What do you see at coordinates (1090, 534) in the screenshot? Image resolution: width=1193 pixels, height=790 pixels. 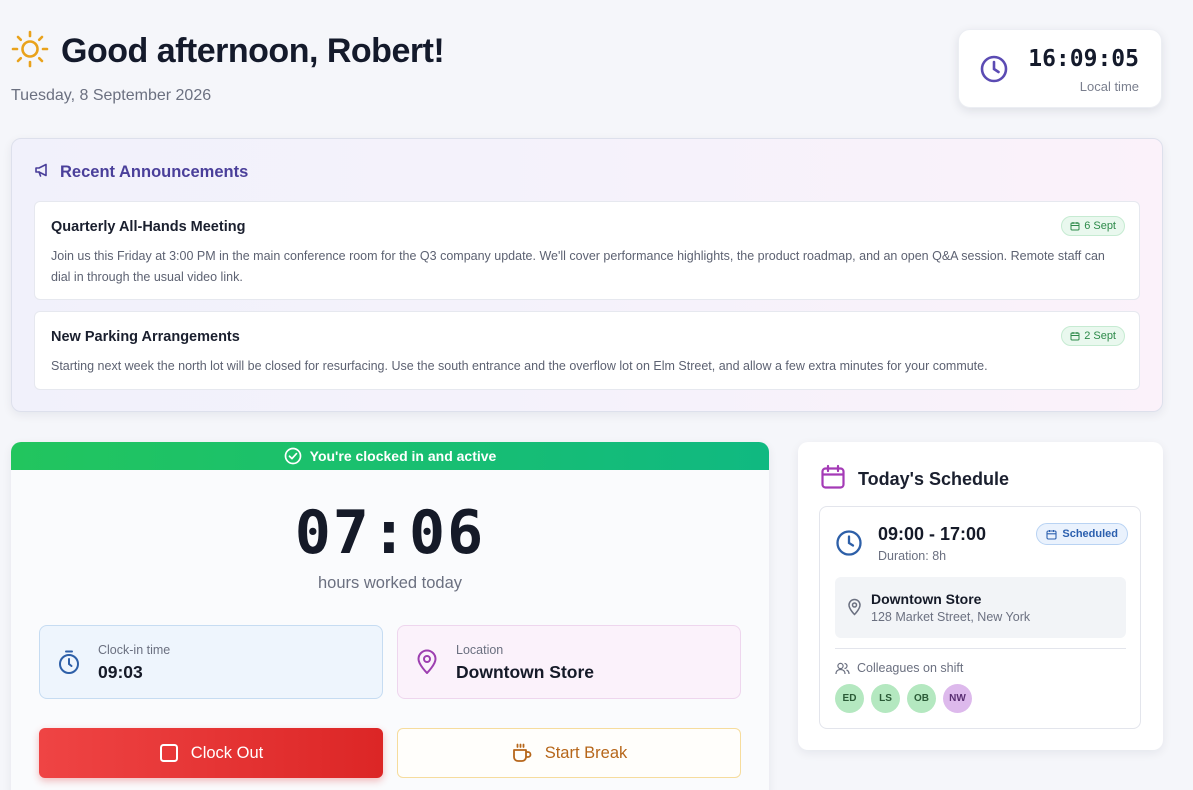 I see `scheduled-badge-label: Scheduled` at bounding box center [1090, 534].